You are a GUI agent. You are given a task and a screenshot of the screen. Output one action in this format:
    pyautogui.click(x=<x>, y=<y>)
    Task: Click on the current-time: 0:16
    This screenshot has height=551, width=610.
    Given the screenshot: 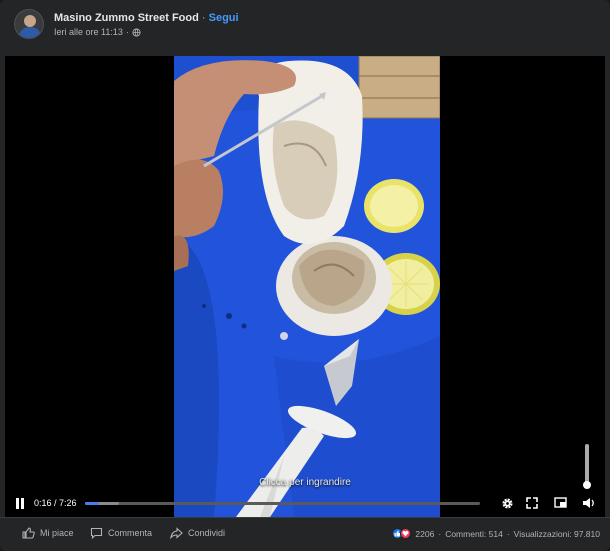 What is the action you would take?
    pyautogui.click(x=43, y=503)
    